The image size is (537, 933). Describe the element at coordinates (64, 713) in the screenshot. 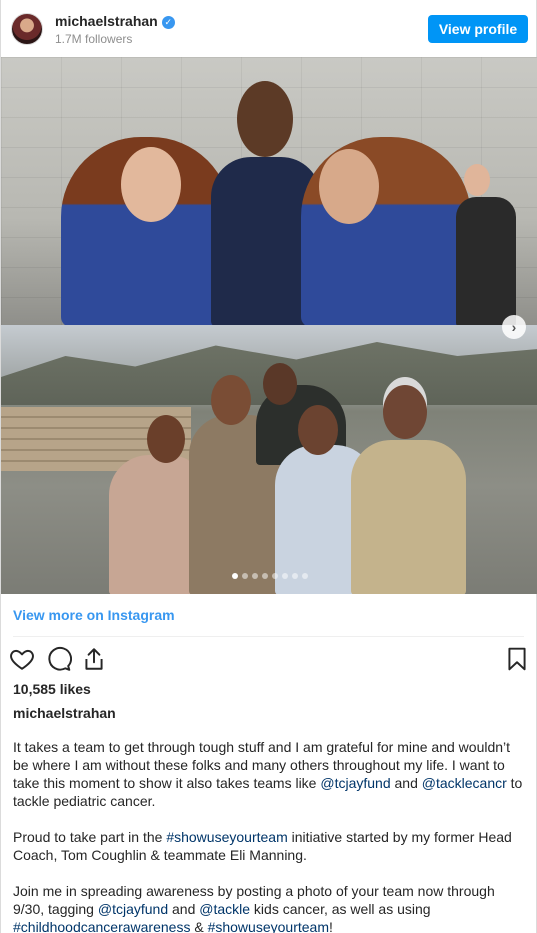

I see `caption-username: michaelstrahan` at that location.